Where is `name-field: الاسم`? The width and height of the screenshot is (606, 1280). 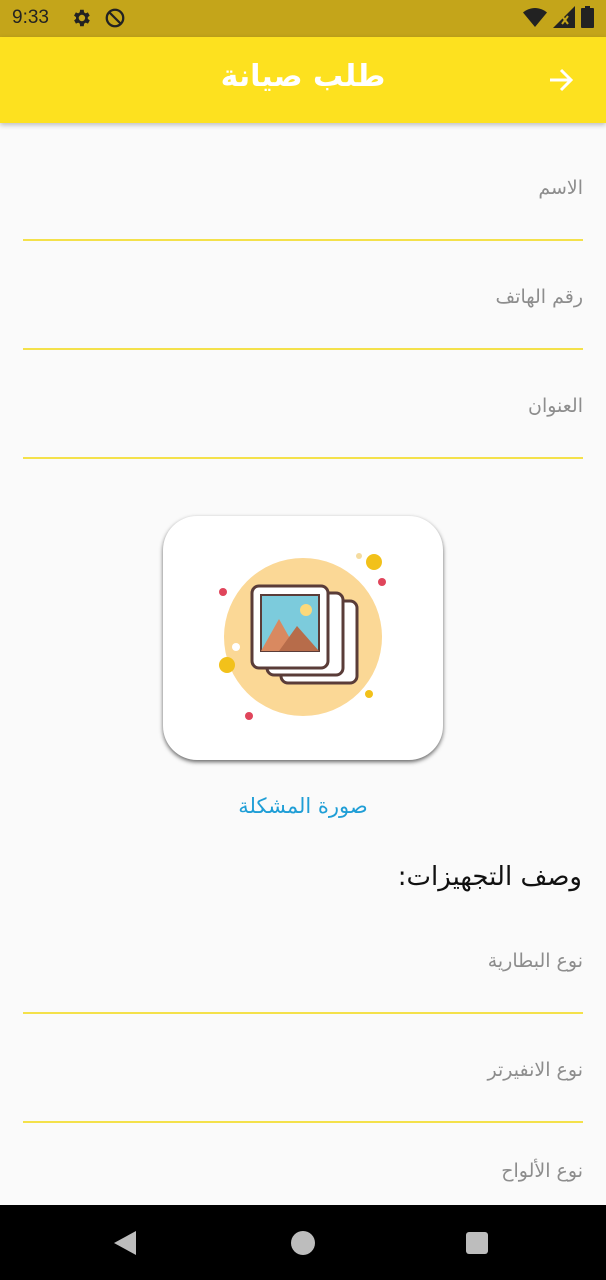 name-field: الاسم is located at coordinates (303, 186).